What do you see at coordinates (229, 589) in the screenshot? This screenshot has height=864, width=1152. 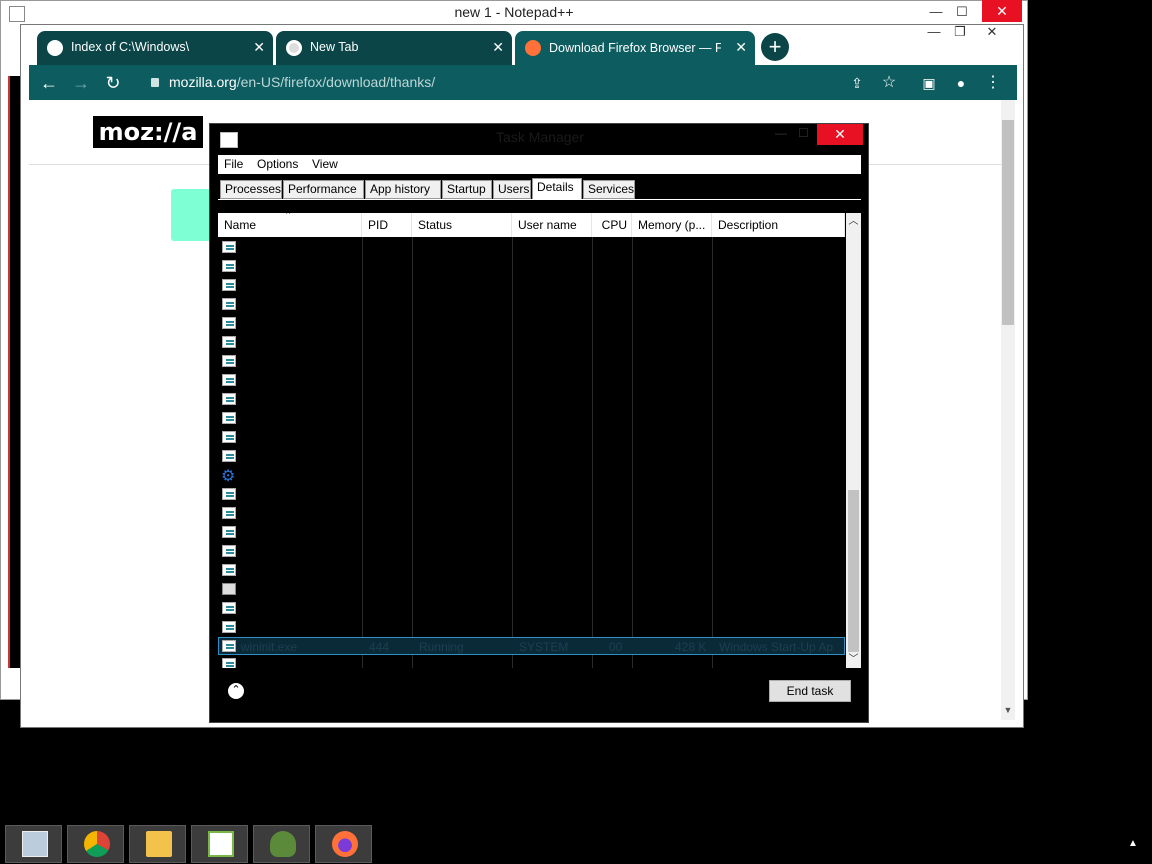 I see `task-manager-process-icon` at bounding box center [229, 589].